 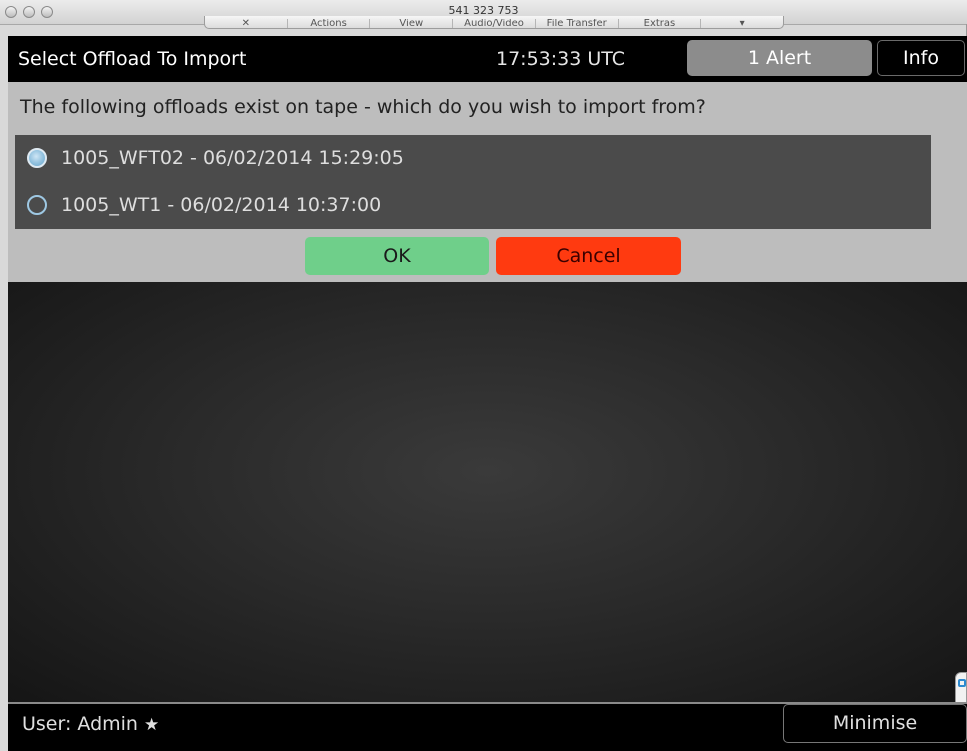 What do you see at coordinates (779, 58) in the screenshot?
I see `alerts-button: 1 Alert` at bounding box center [779, 58].